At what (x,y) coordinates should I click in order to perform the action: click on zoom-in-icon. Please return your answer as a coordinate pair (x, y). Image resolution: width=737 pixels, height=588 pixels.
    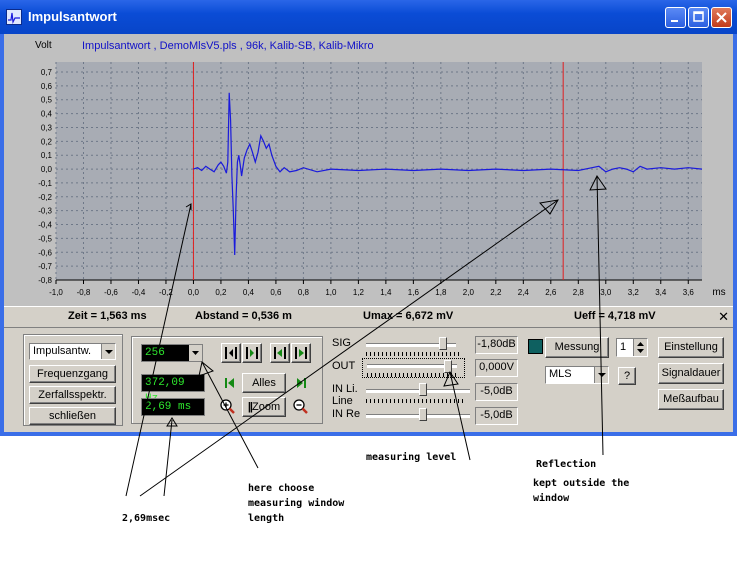
    Looking at the image, I should click on (228, 407).